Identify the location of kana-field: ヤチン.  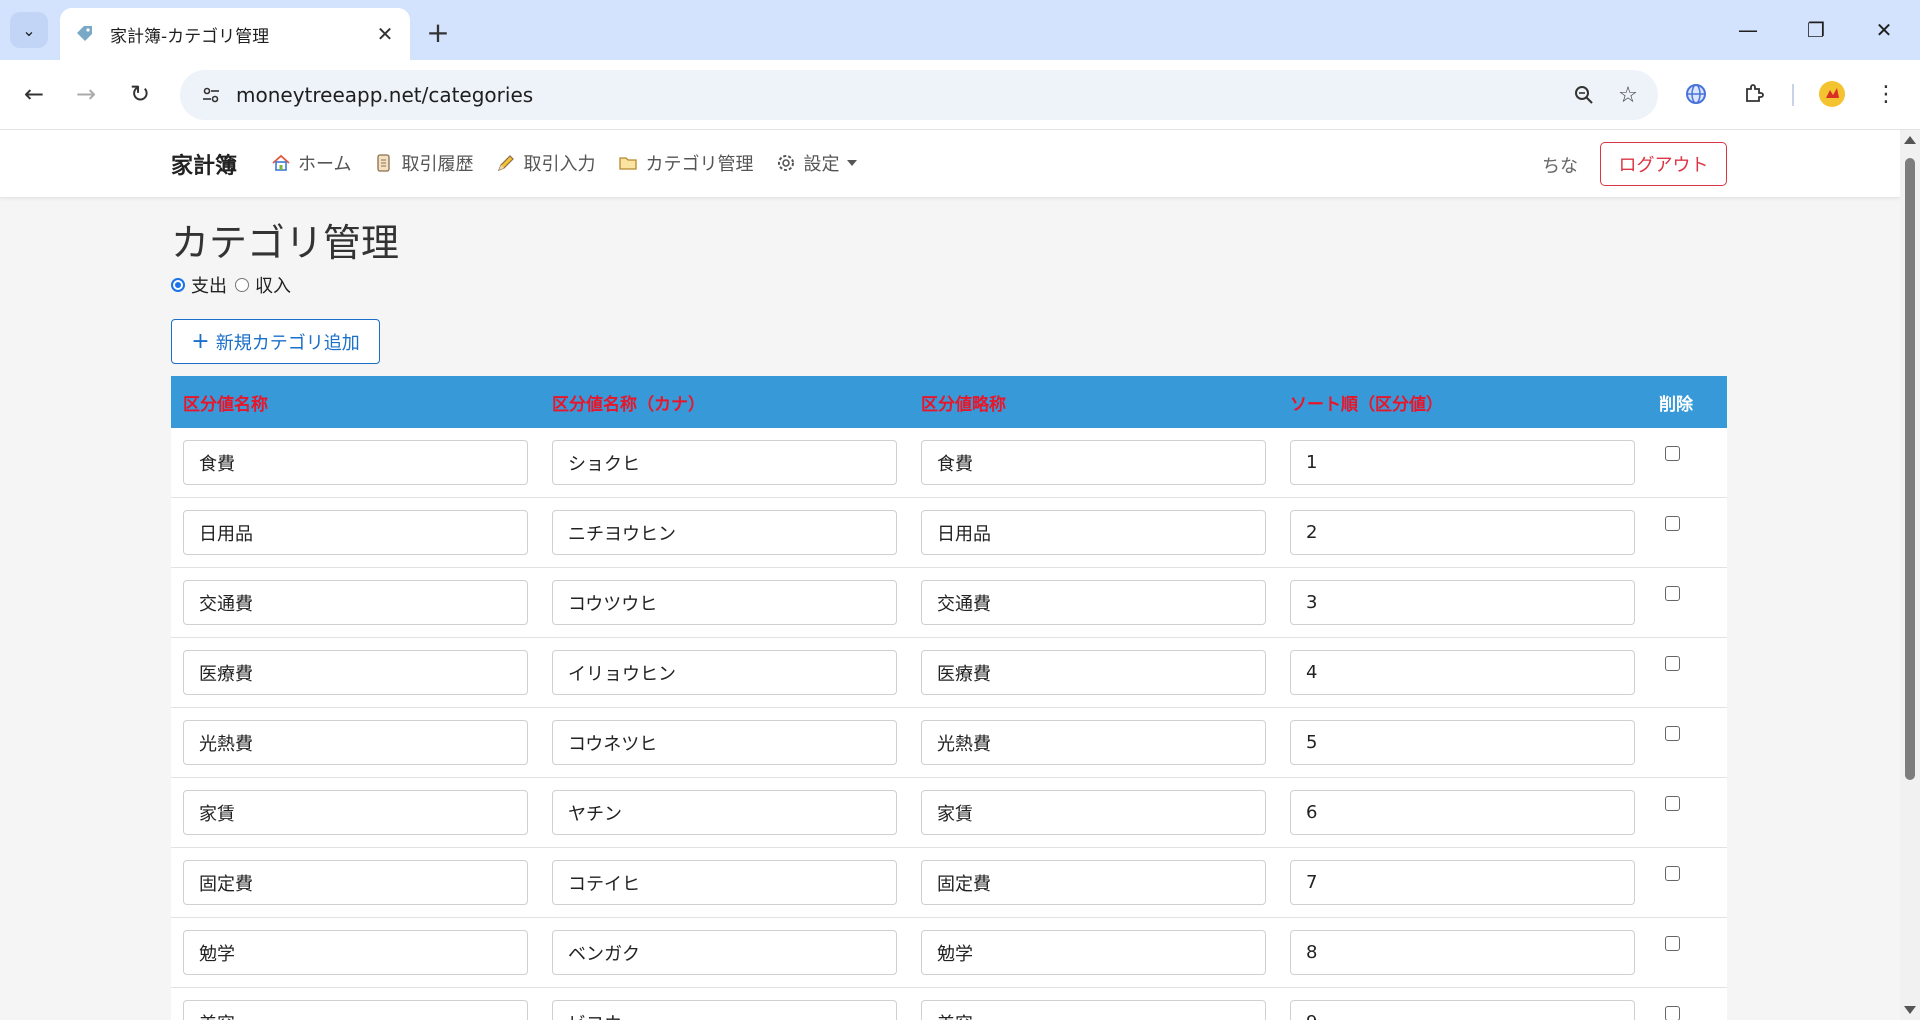
(724, 812).